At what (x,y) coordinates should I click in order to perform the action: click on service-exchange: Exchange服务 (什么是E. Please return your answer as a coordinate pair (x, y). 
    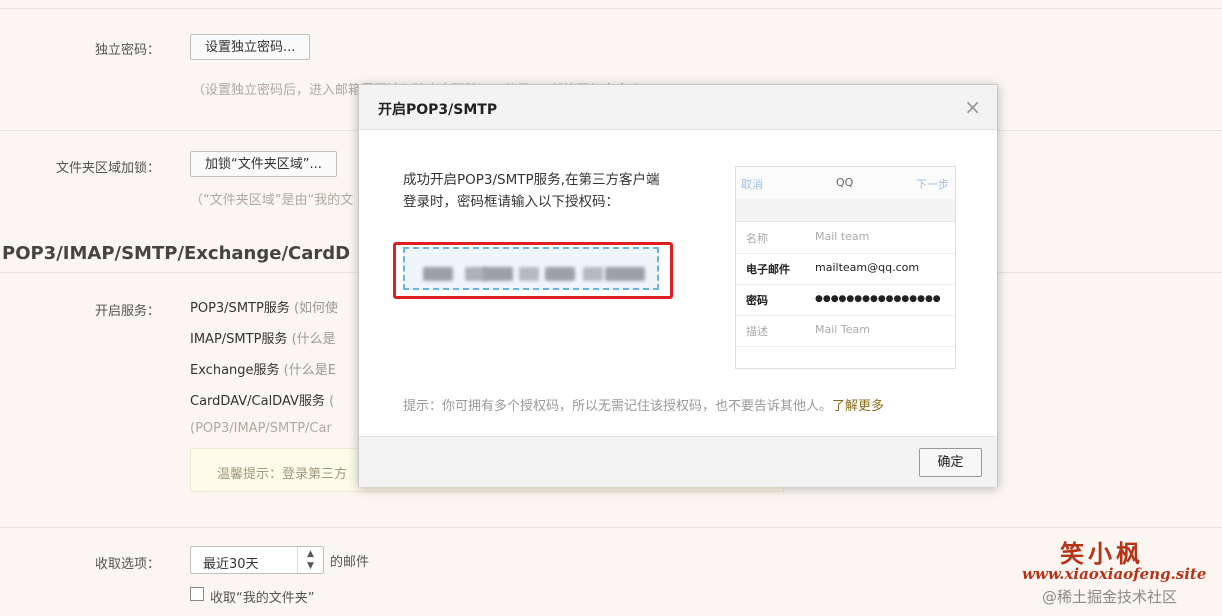
    Looking at the image, I should click on (263, 370).